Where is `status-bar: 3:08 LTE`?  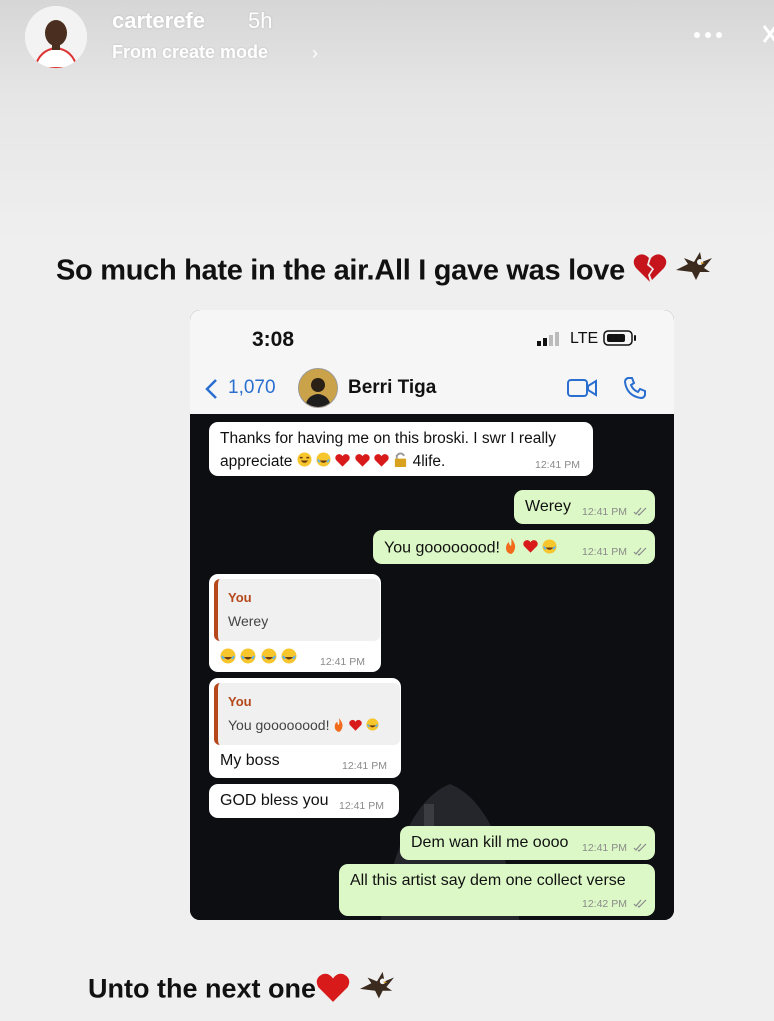
status-bar: 3:08 LTE is located at coordinates (432, 336).